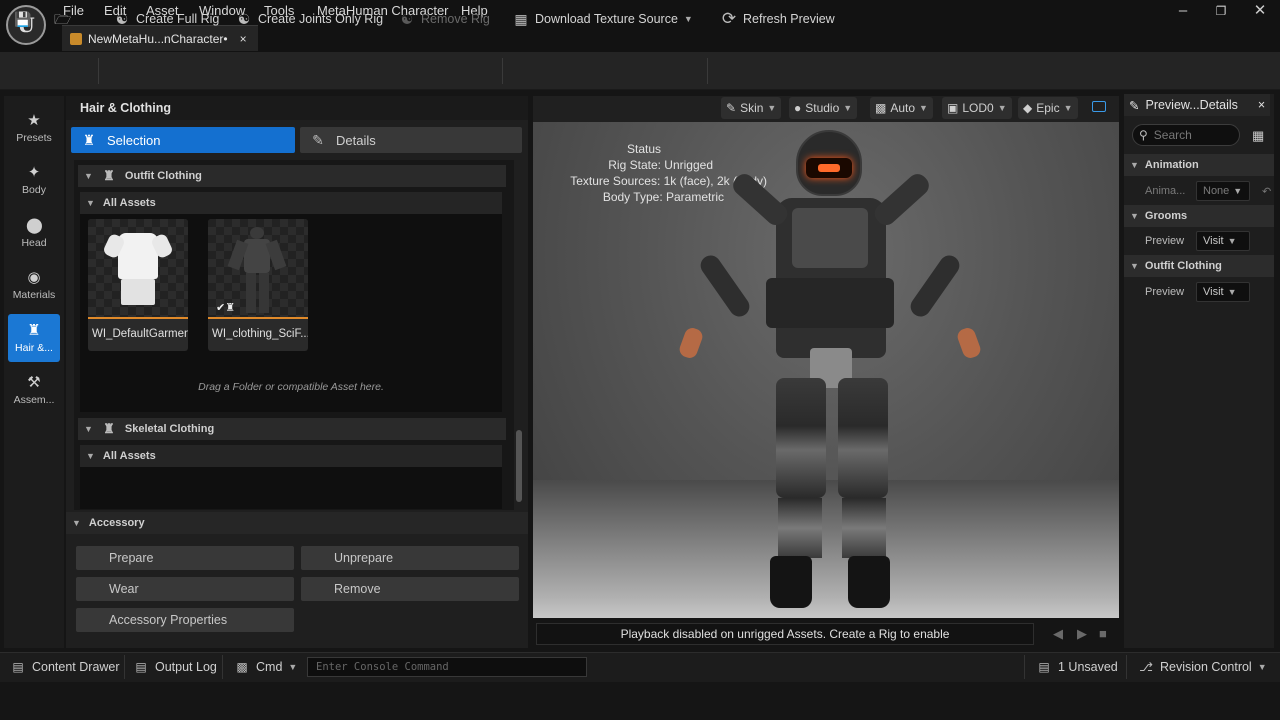  What do you see at coordinates (34, 137) in the screenshot?
I see `nav-presets-label: Presets` at bounding box center [34, 137].